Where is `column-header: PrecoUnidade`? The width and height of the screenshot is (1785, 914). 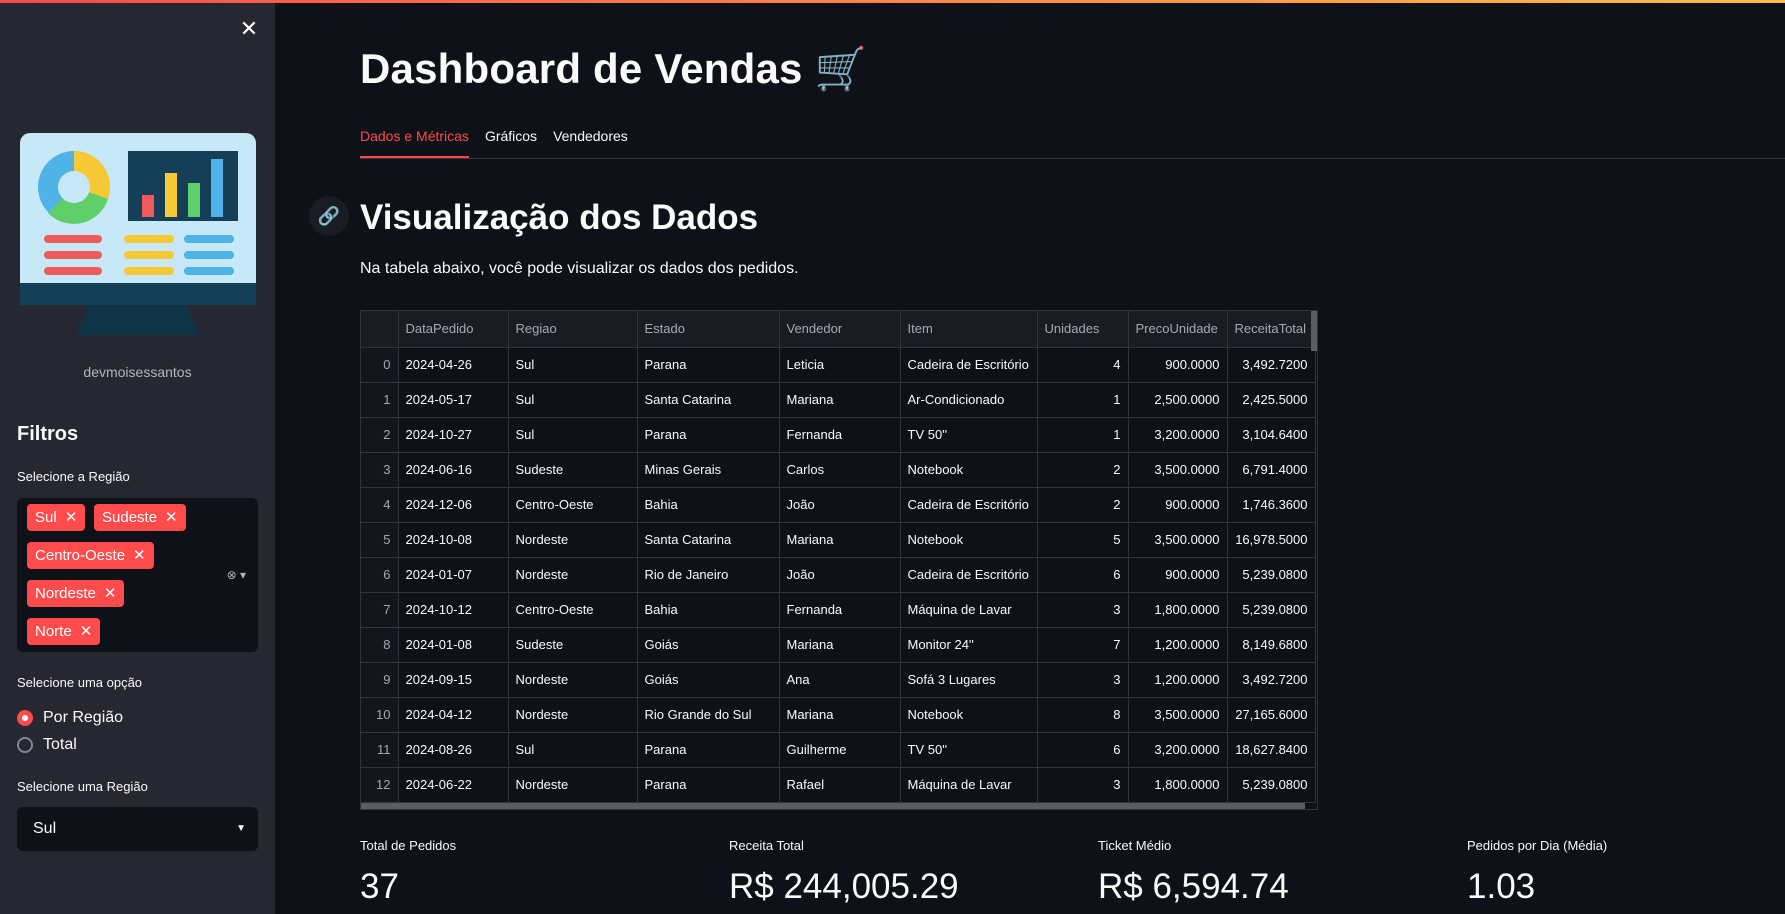 column-header: PrecoUnidade is located at coordinates (1178, 329).